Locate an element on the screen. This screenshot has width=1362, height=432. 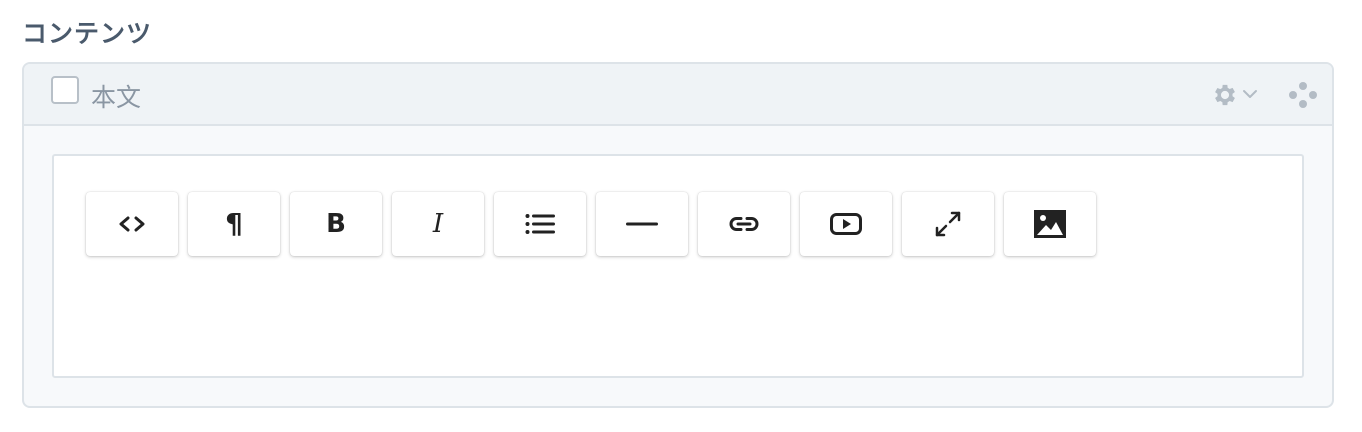
panel-header: 本文 is located at coordinates (678, 95).